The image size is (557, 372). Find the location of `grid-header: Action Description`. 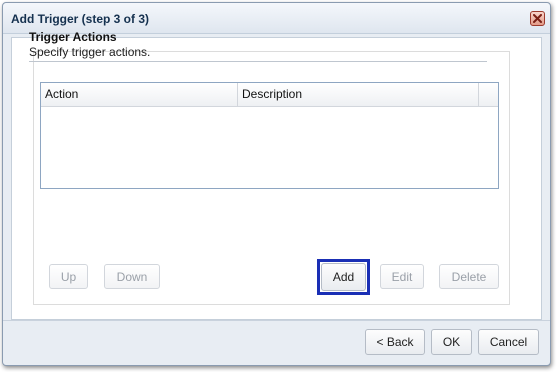

grid-header: Action Description is located at coordinates (269, 95).